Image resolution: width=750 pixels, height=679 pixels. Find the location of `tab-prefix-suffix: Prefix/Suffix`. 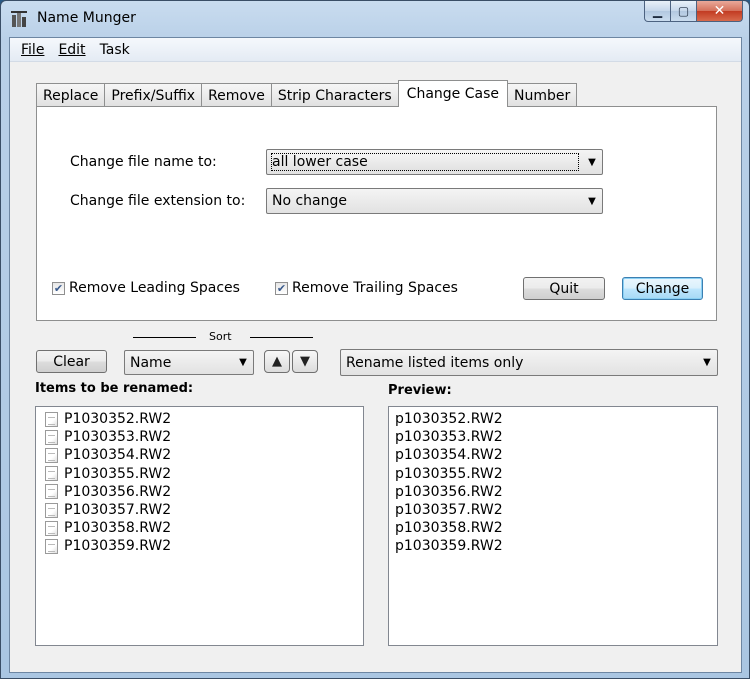

tab-prefix-suffix: Prefix/Suffix is located at coordinates (153, 95).